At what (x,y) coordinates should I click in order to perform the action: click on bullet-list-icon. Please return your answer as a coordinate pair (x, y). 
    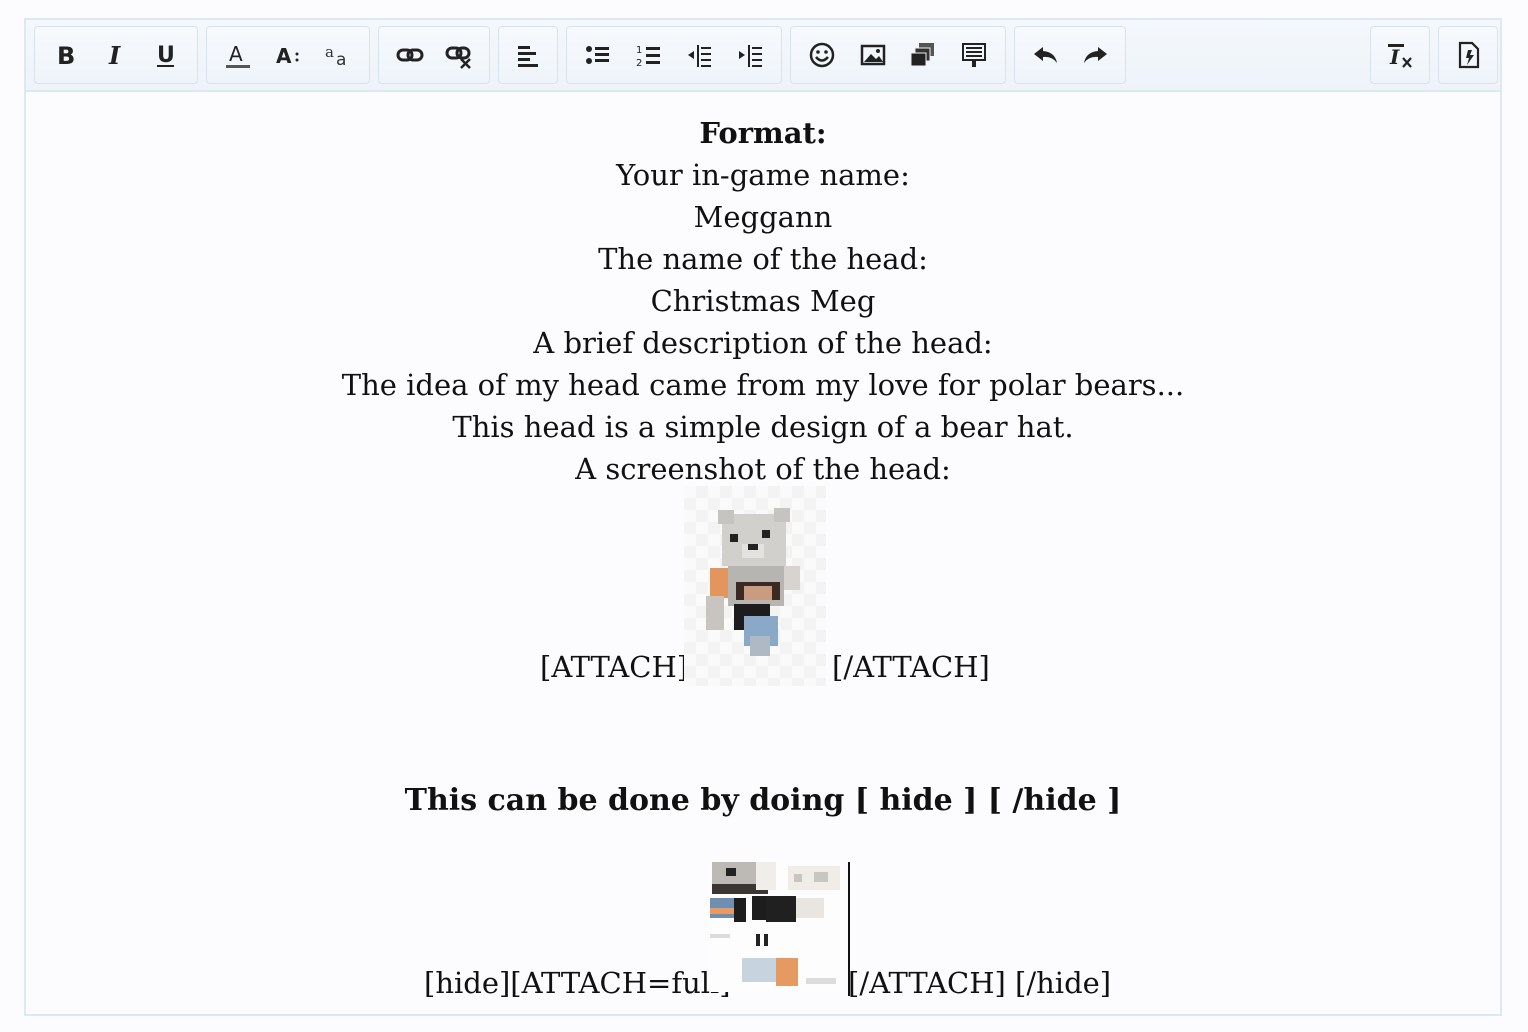
    Looking at the image, I should click on (598, 55).